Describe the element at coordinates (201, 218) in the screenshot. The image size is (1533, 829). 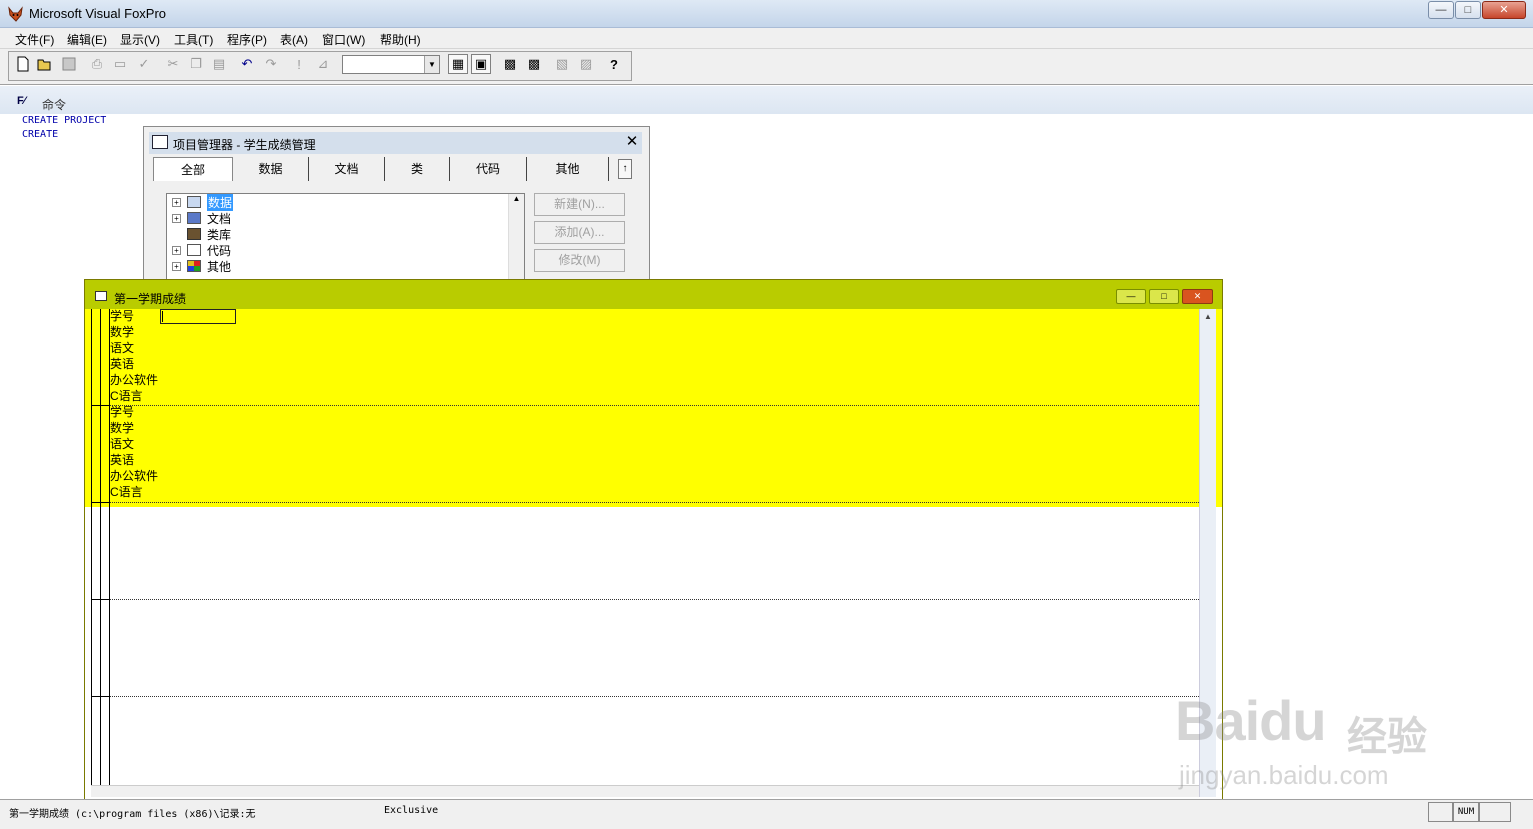
I see `tree-item-documents: + 文档` at that location.